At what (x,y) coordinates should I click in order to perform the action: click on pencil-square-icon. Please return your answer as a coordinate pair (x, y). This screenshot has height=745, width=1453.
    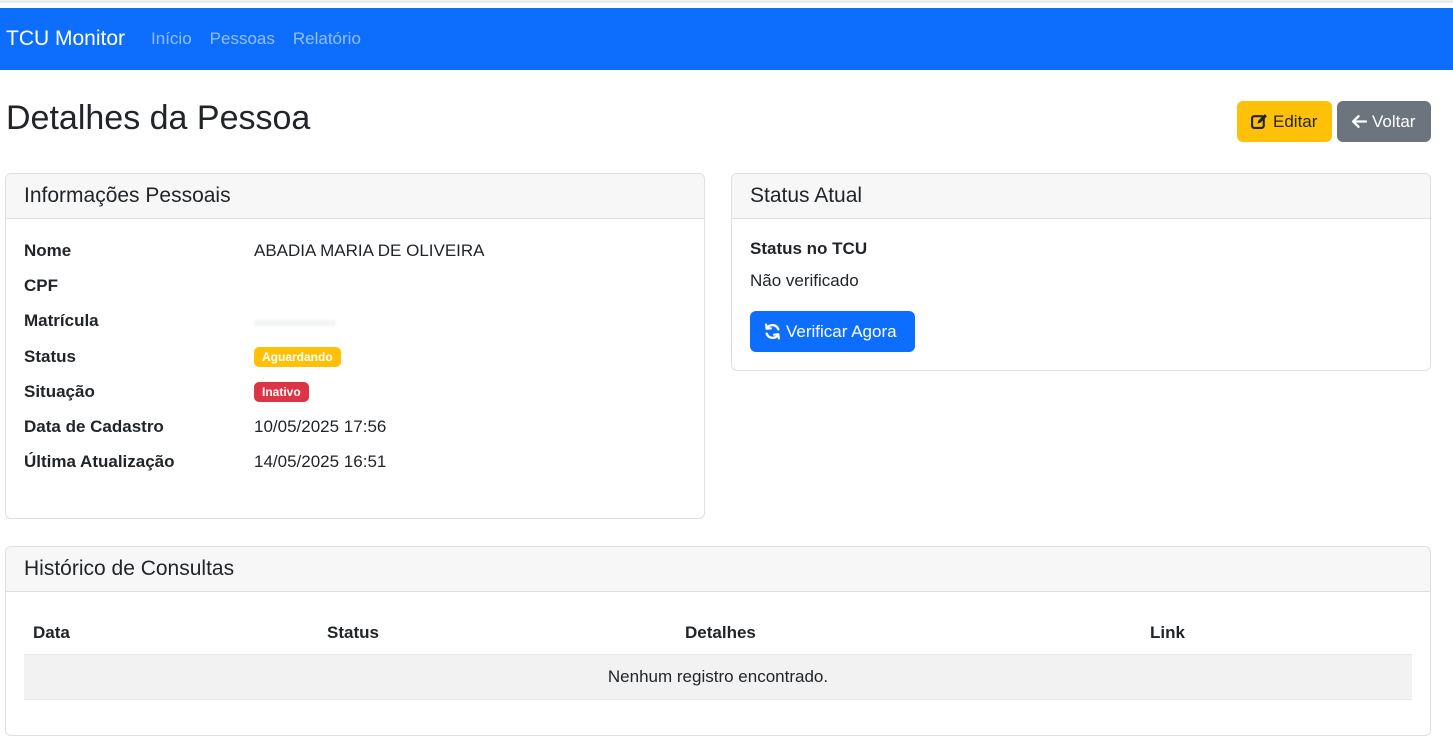
    Looking at the image, I should click on (1259, 121).